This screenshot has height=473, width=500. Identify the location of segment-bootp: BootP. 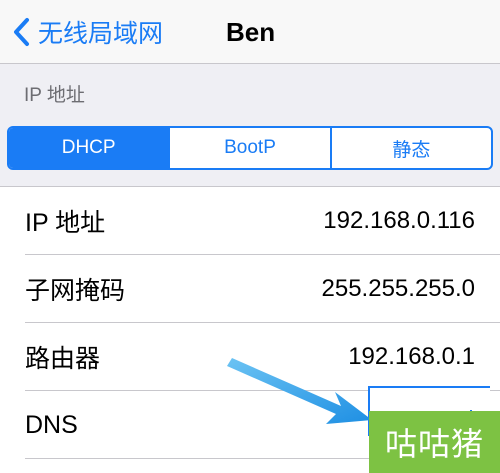
(248, 148).